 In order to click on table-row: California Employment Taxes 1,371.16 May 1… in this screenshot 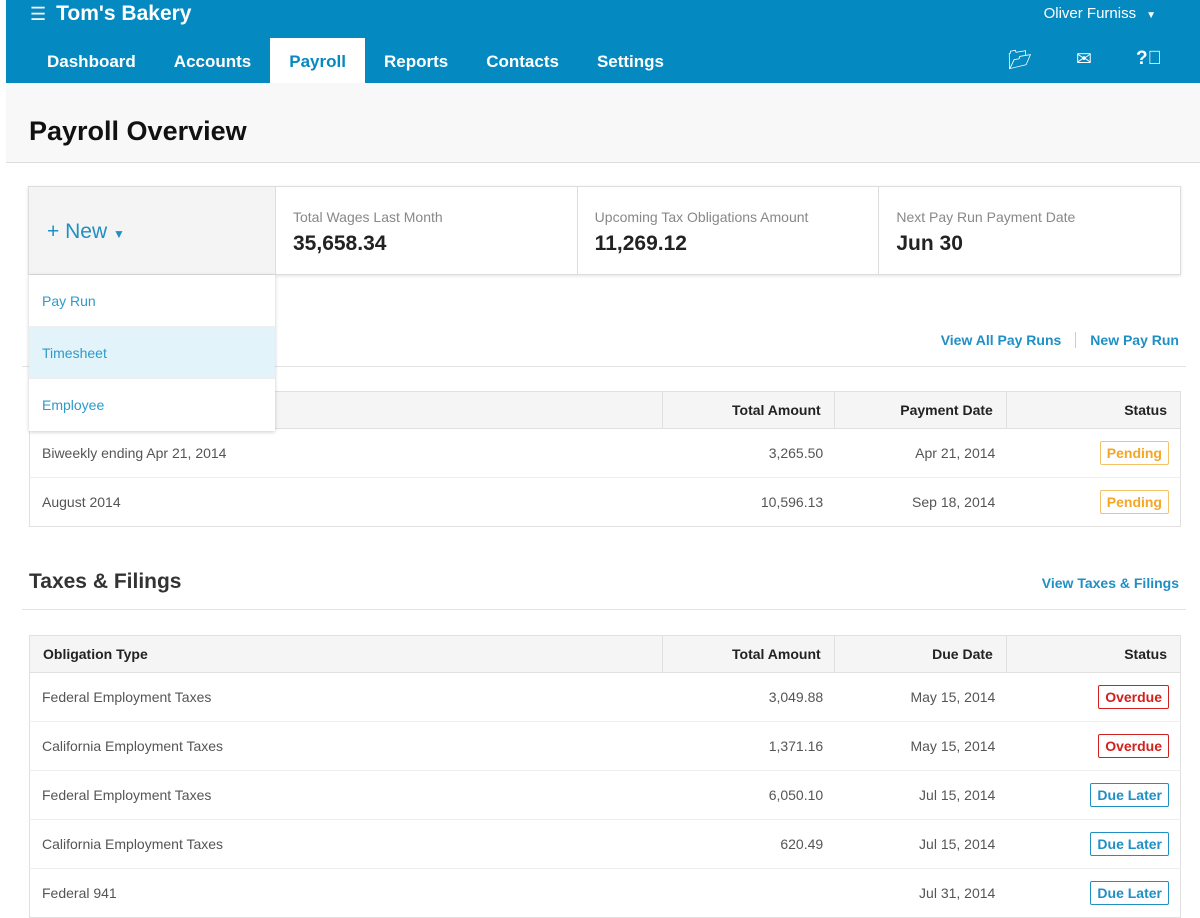, I will do `click(605, 746)`.